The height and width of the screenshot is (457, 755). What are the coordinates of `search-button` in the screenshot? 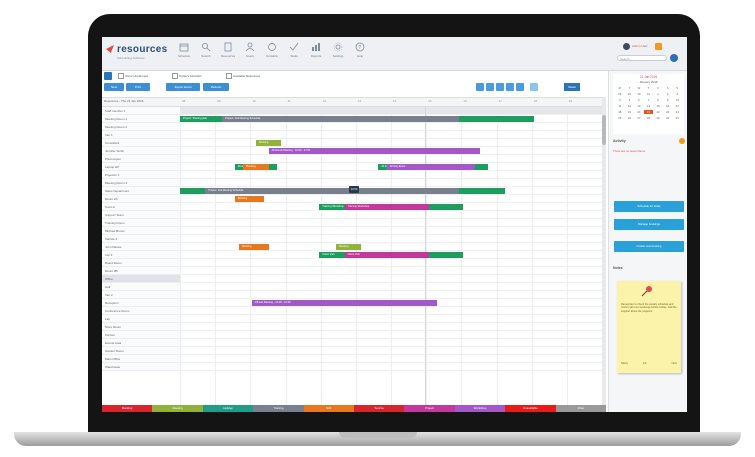 It's located at (674, 58).